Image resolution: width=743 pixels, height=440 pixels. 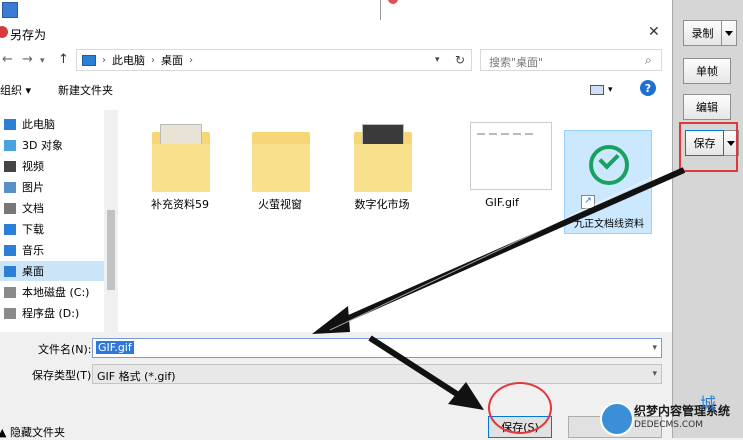 What do you see at coordinates (609, 224) in the screenshot?
I see `file-label: 九正文档线资料` at bounding box center [609, 224].